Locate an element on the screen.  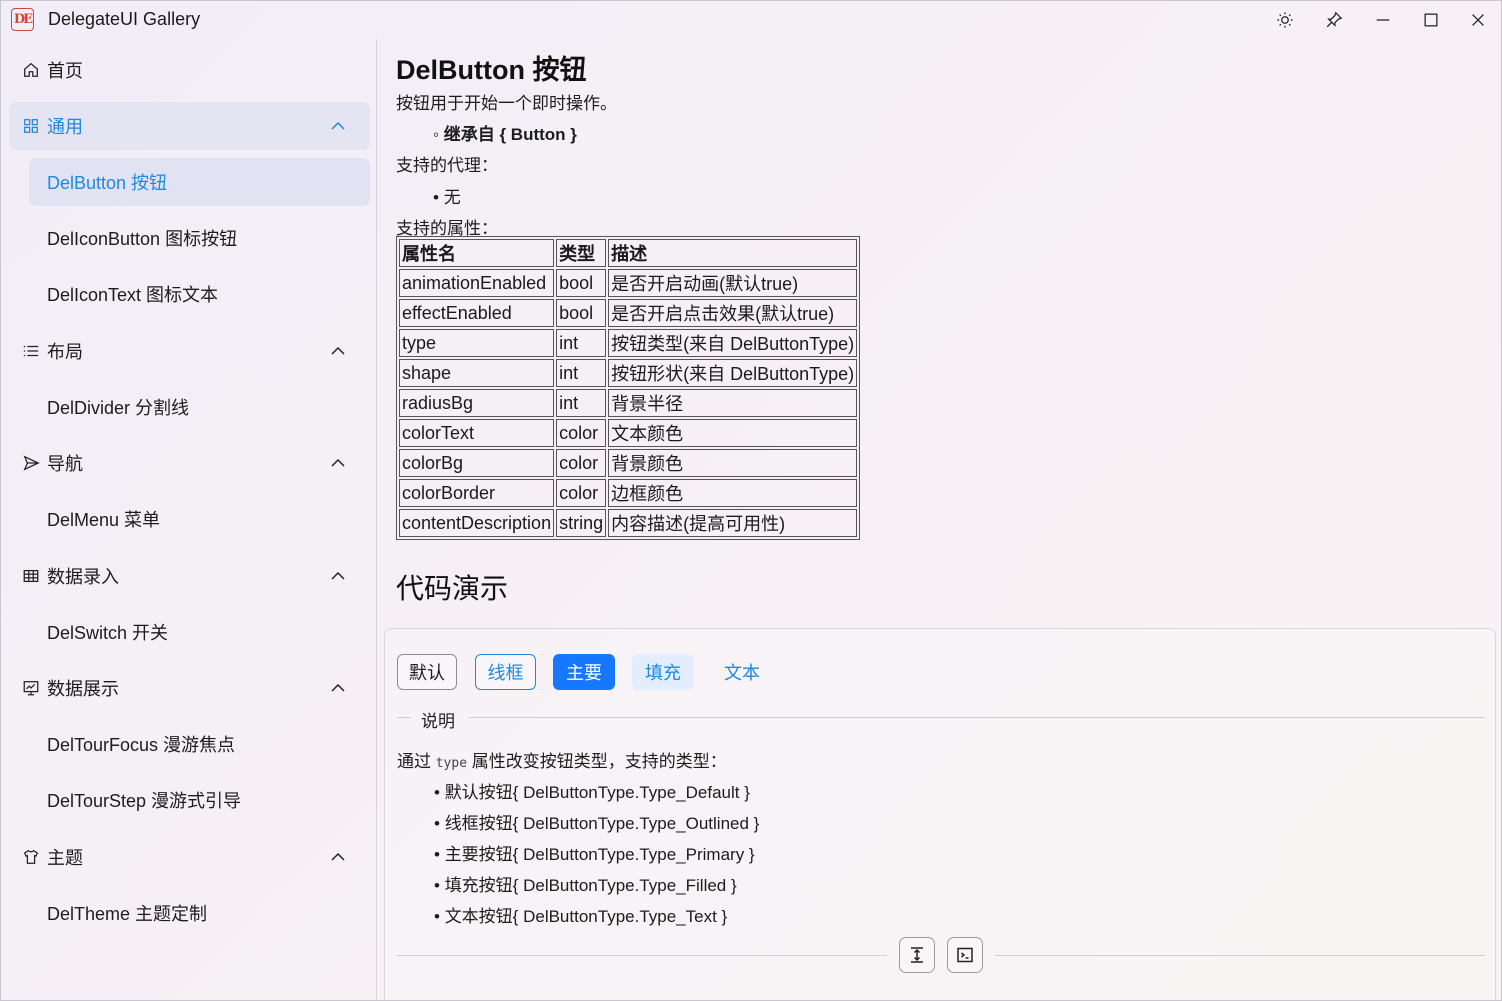
sidebar-item-deltourstep: DelTourStep 漫游式引导 is located at coordinates (199, 800).